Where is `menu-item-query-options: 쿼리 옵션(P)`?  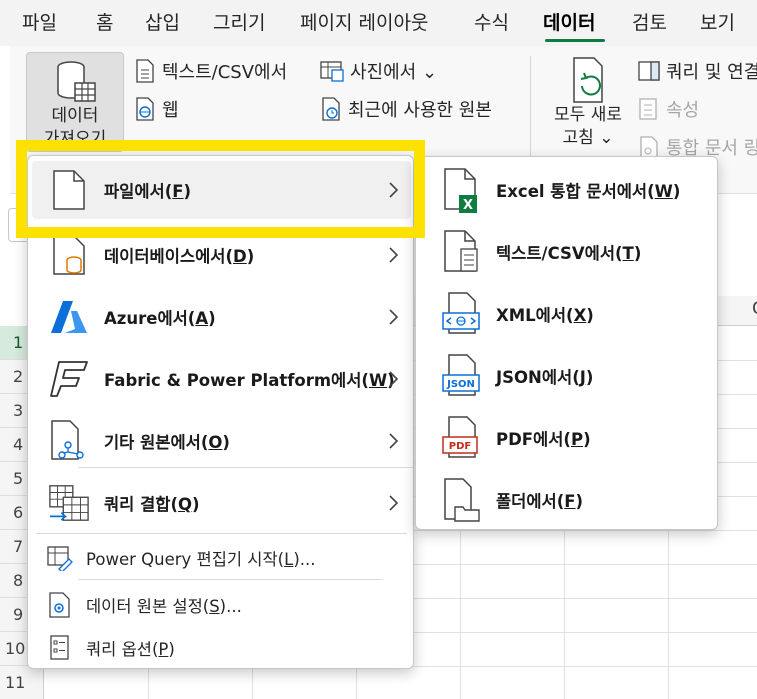
menu-item-query-options: 쿼리 옵션(P) is located at coordinates (221, 648).